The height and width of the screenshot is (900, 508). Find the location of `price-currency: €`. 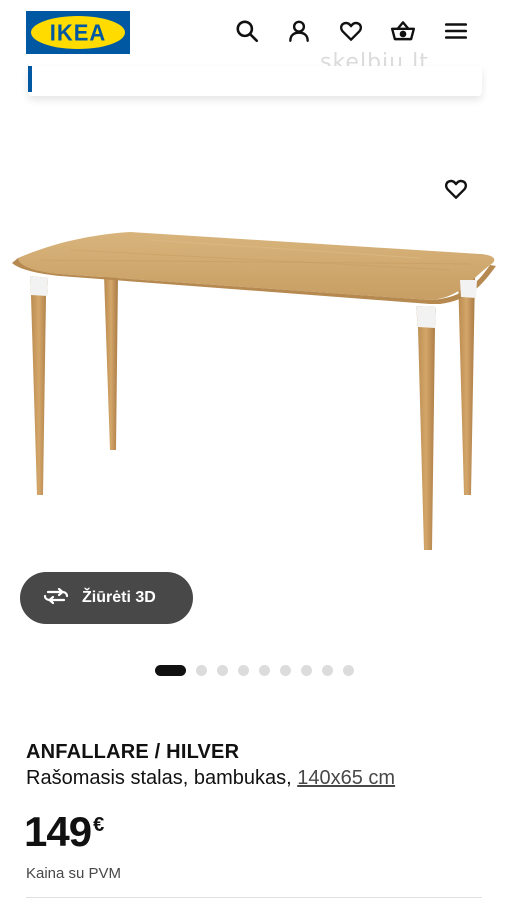

price-currency: € is located at coordinates (99, 825).